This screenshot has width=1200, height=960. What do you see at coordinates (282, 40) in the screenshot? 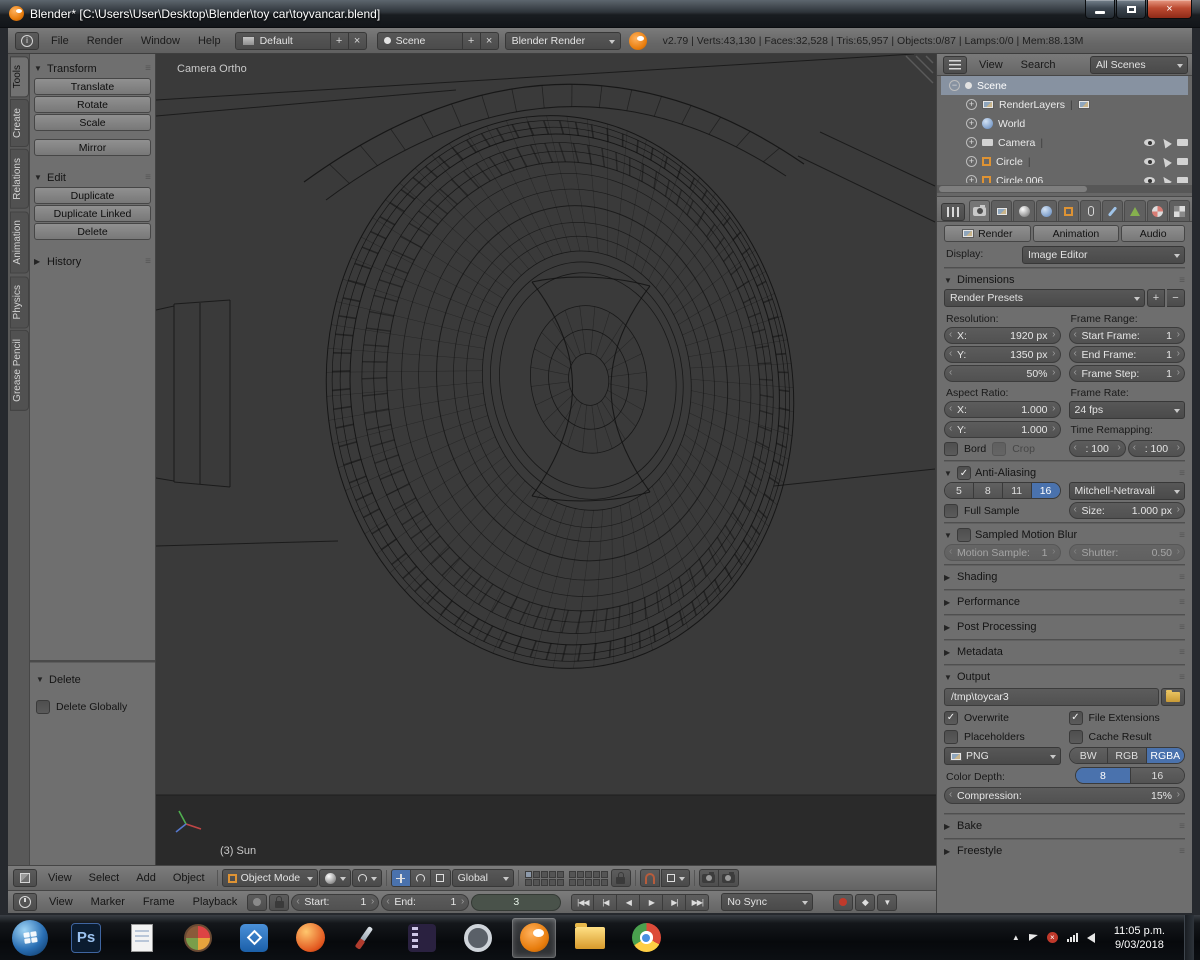
I see `screen-layout-dropdown: Default` at bounding box center [282, 40].